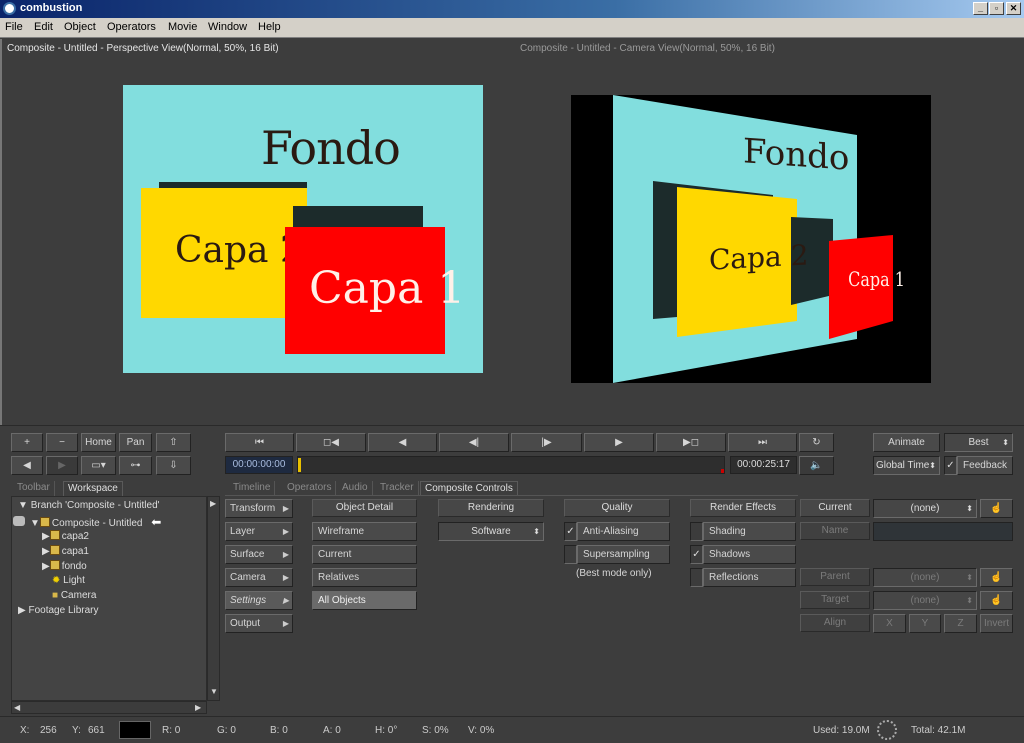 This screenshot has height=743, width=1024. Describe the element at coordinates (43, 27) in the screenshot. I see `menu-edit: Edit` at that location.